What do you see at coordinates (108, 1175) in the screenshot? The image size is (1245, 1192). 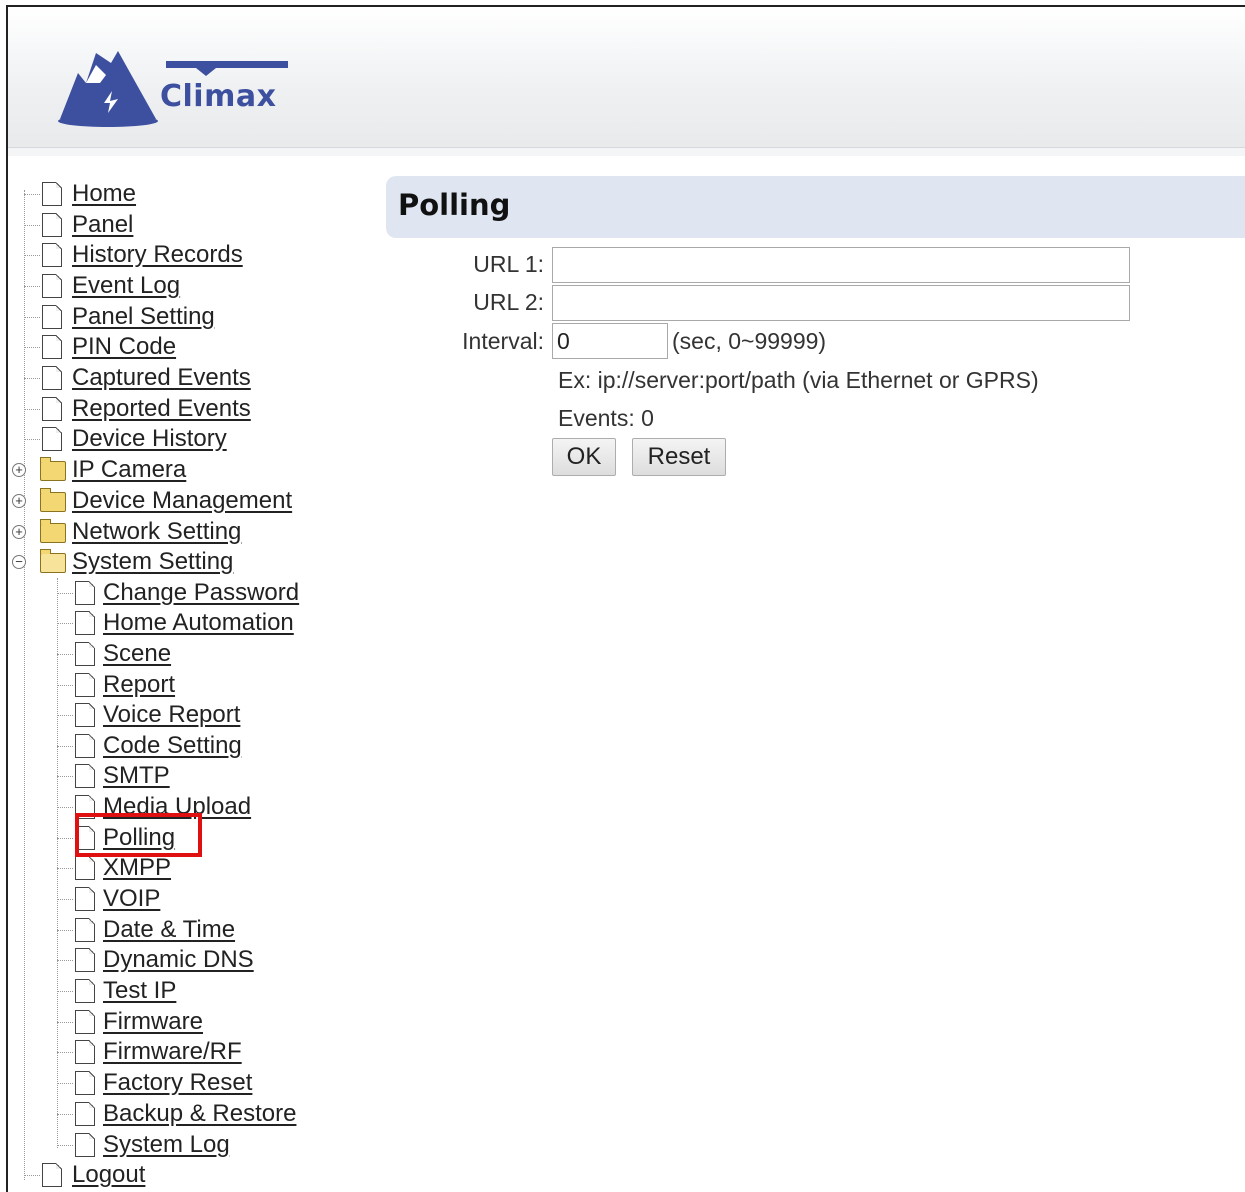 I see `nav-link-logout: Logout` at bounding box center [108, 1175].